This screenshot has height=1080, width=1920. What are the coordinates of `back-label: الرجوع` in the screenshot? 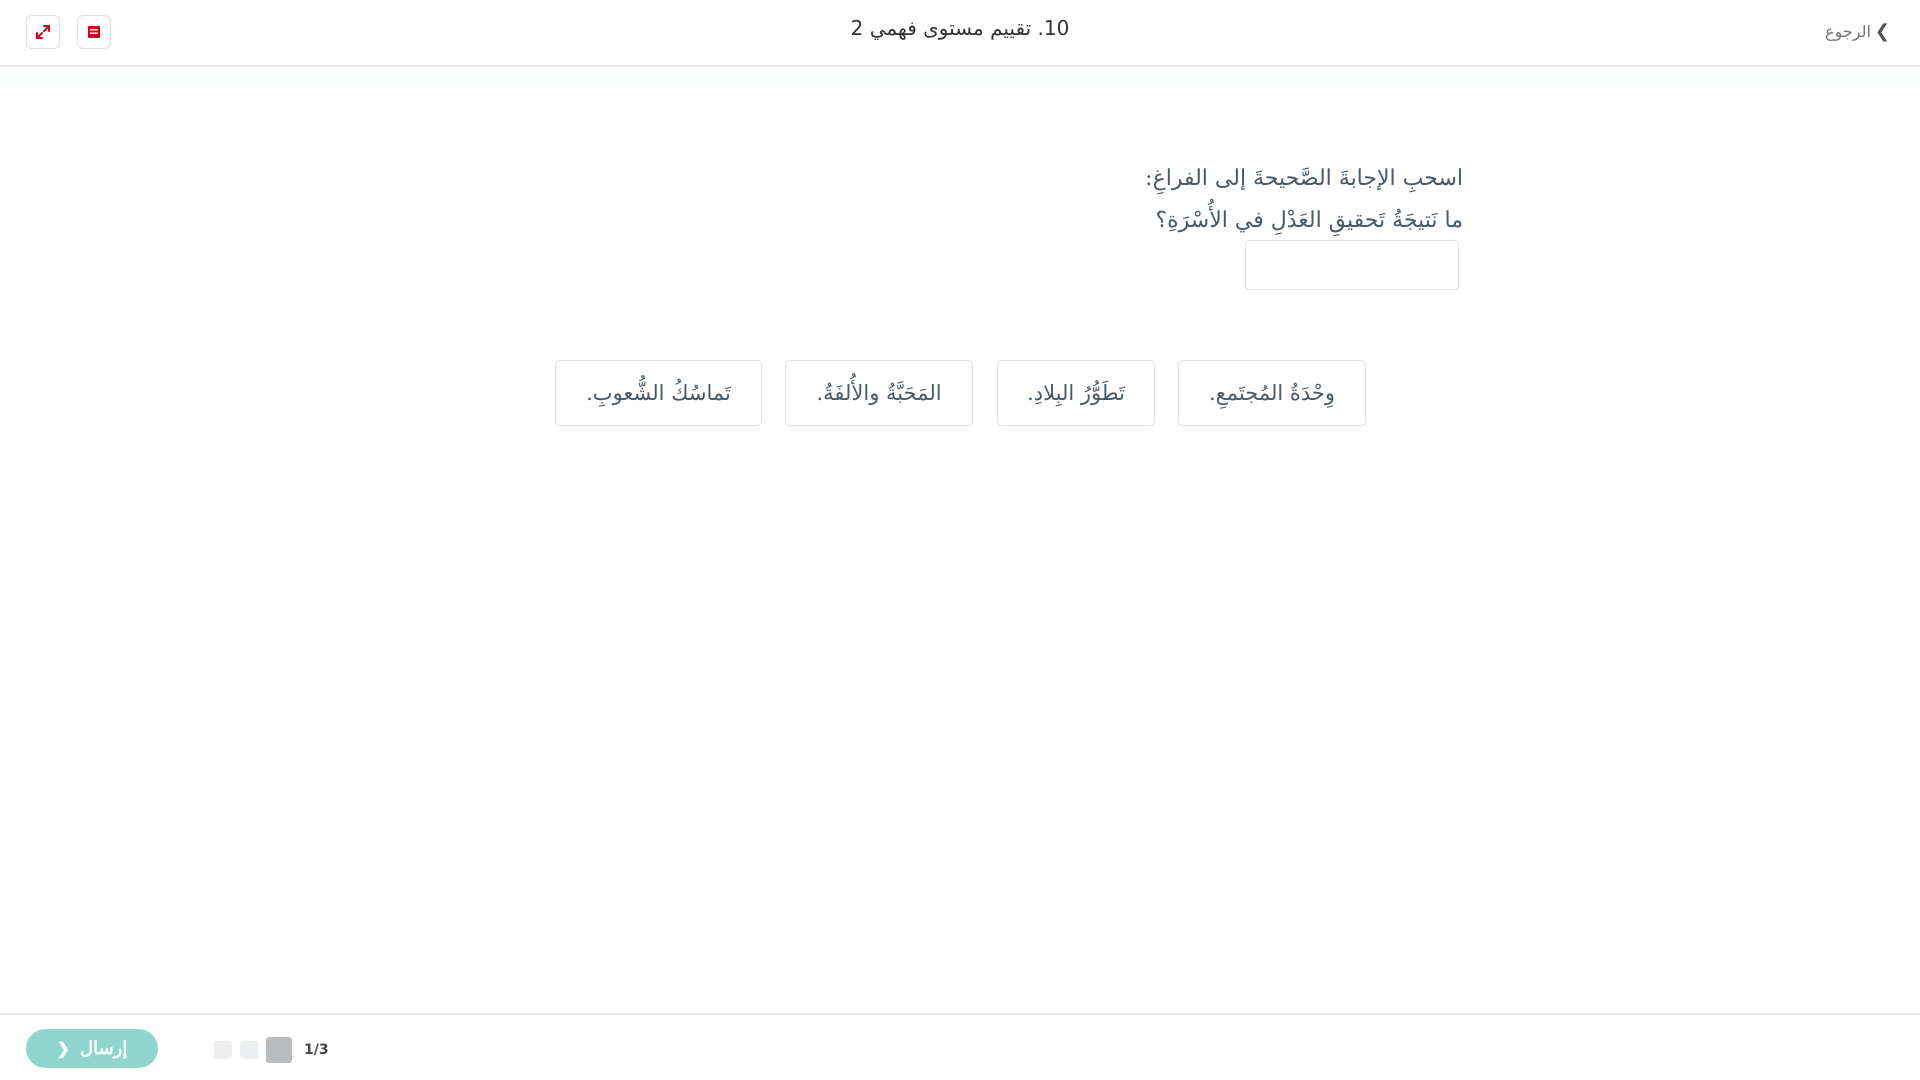 It's located at (1848, 31).